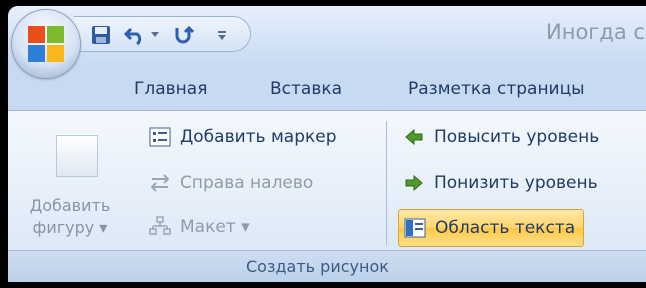 This screenshot has height=288, width=646. What do you see at coordinates (596, 32) in the screenshot?
I see `window-title: Иногда сл` at bounding box center [596, 32].